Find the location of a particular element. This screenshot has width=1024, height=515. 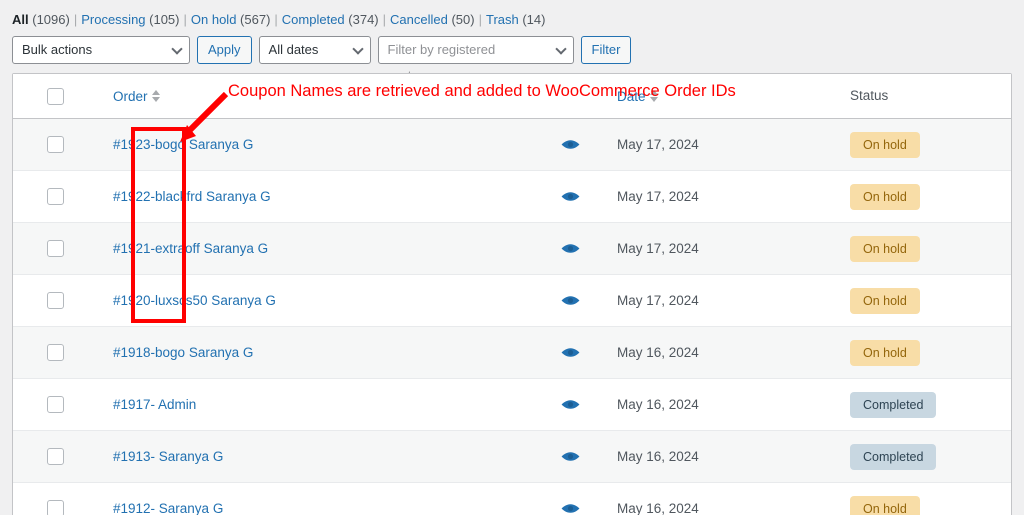

status-link-label: All is located at coordinates (20, 19).